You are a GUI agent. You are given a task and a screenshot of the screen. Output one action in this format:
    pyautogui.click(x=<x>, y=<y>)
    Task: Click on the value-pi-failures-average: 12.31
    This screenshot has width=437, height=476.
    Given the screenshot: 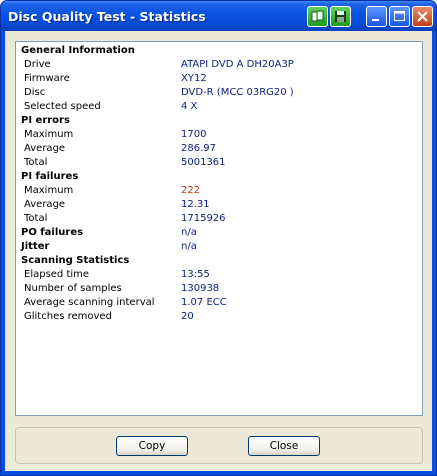 What is the action you would take?
    pyautogui.click(x=195, y=204)
    